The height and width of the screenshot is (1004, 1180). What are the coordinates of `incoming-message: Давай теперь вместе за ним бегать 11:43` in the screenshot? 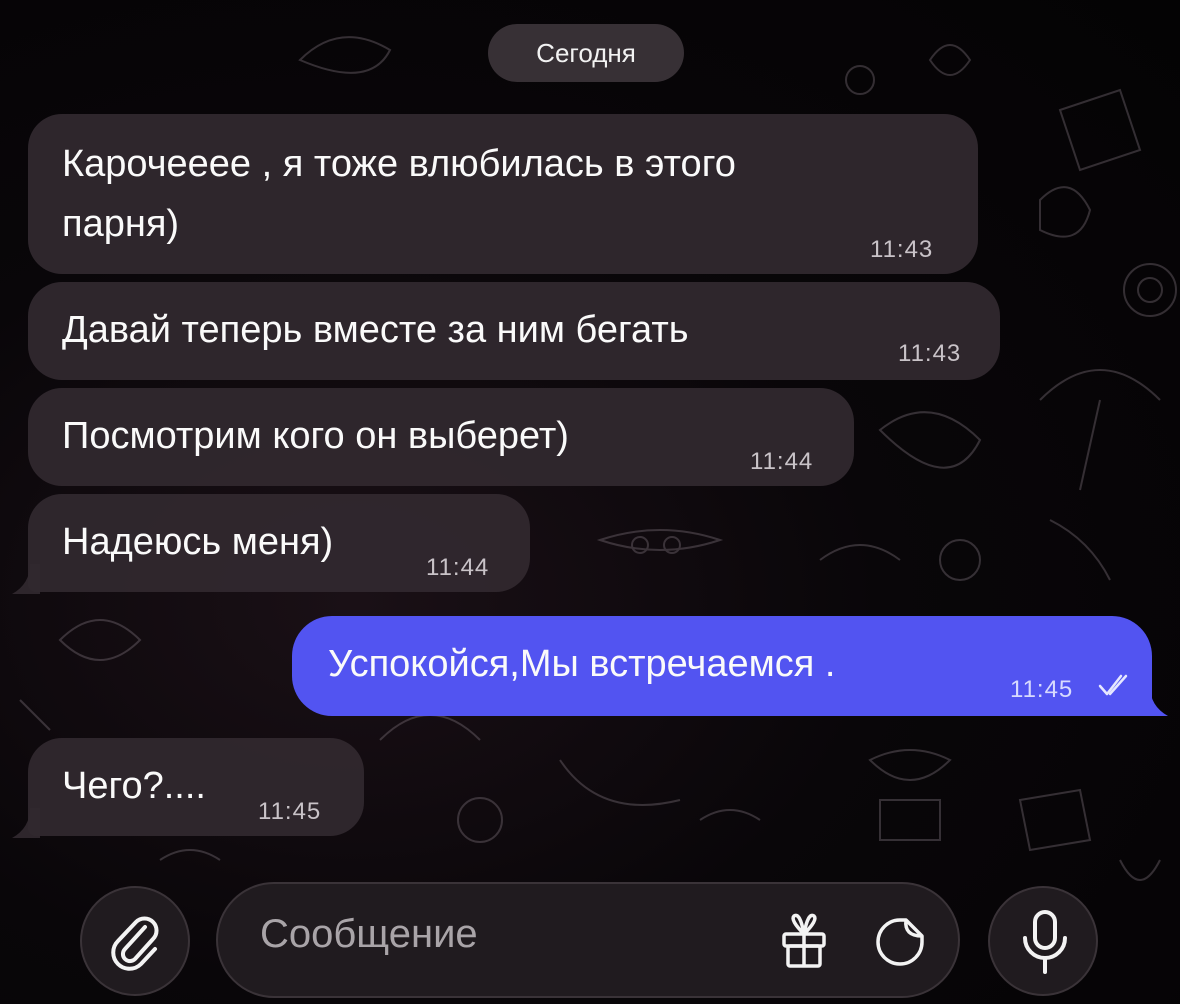 It's located at (514, 331).